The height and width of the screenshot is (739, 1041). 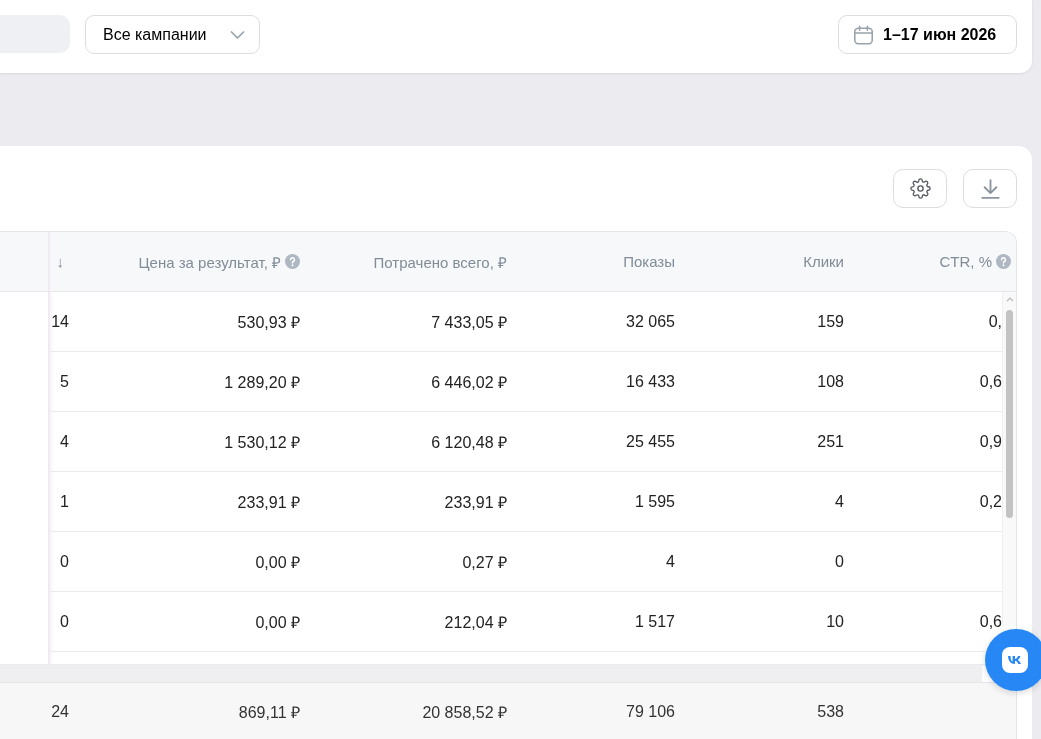 I want to click on spend-value: 0,27 ₽, so click(x=484, y=562).